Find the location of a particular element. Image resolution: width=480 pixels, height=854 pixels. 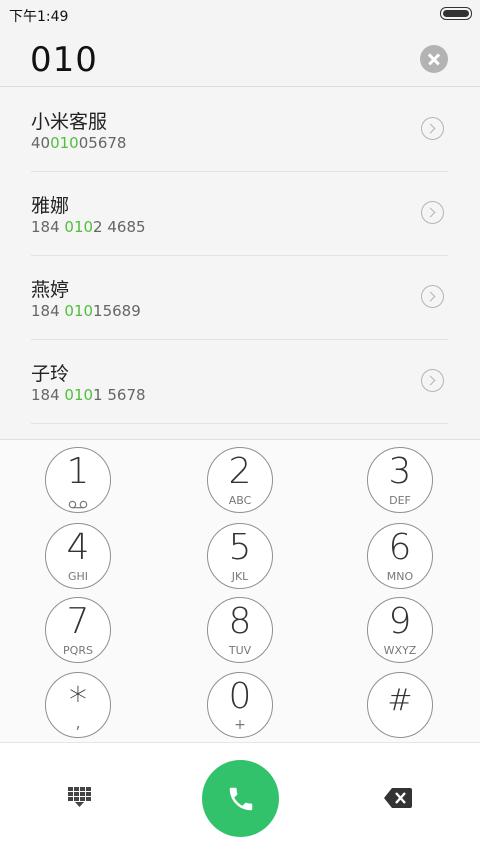

contact-phone: 4001005678 is located at coordinates (79, 143).